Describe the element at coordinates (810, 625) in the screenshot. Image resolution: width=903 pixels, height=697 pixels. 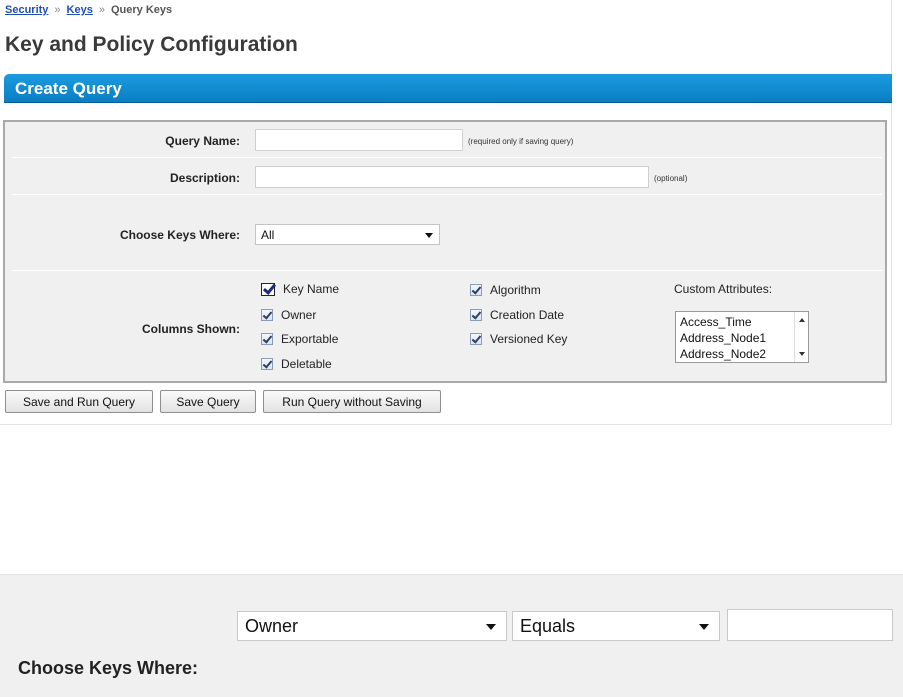
I see `value-input` at that location.